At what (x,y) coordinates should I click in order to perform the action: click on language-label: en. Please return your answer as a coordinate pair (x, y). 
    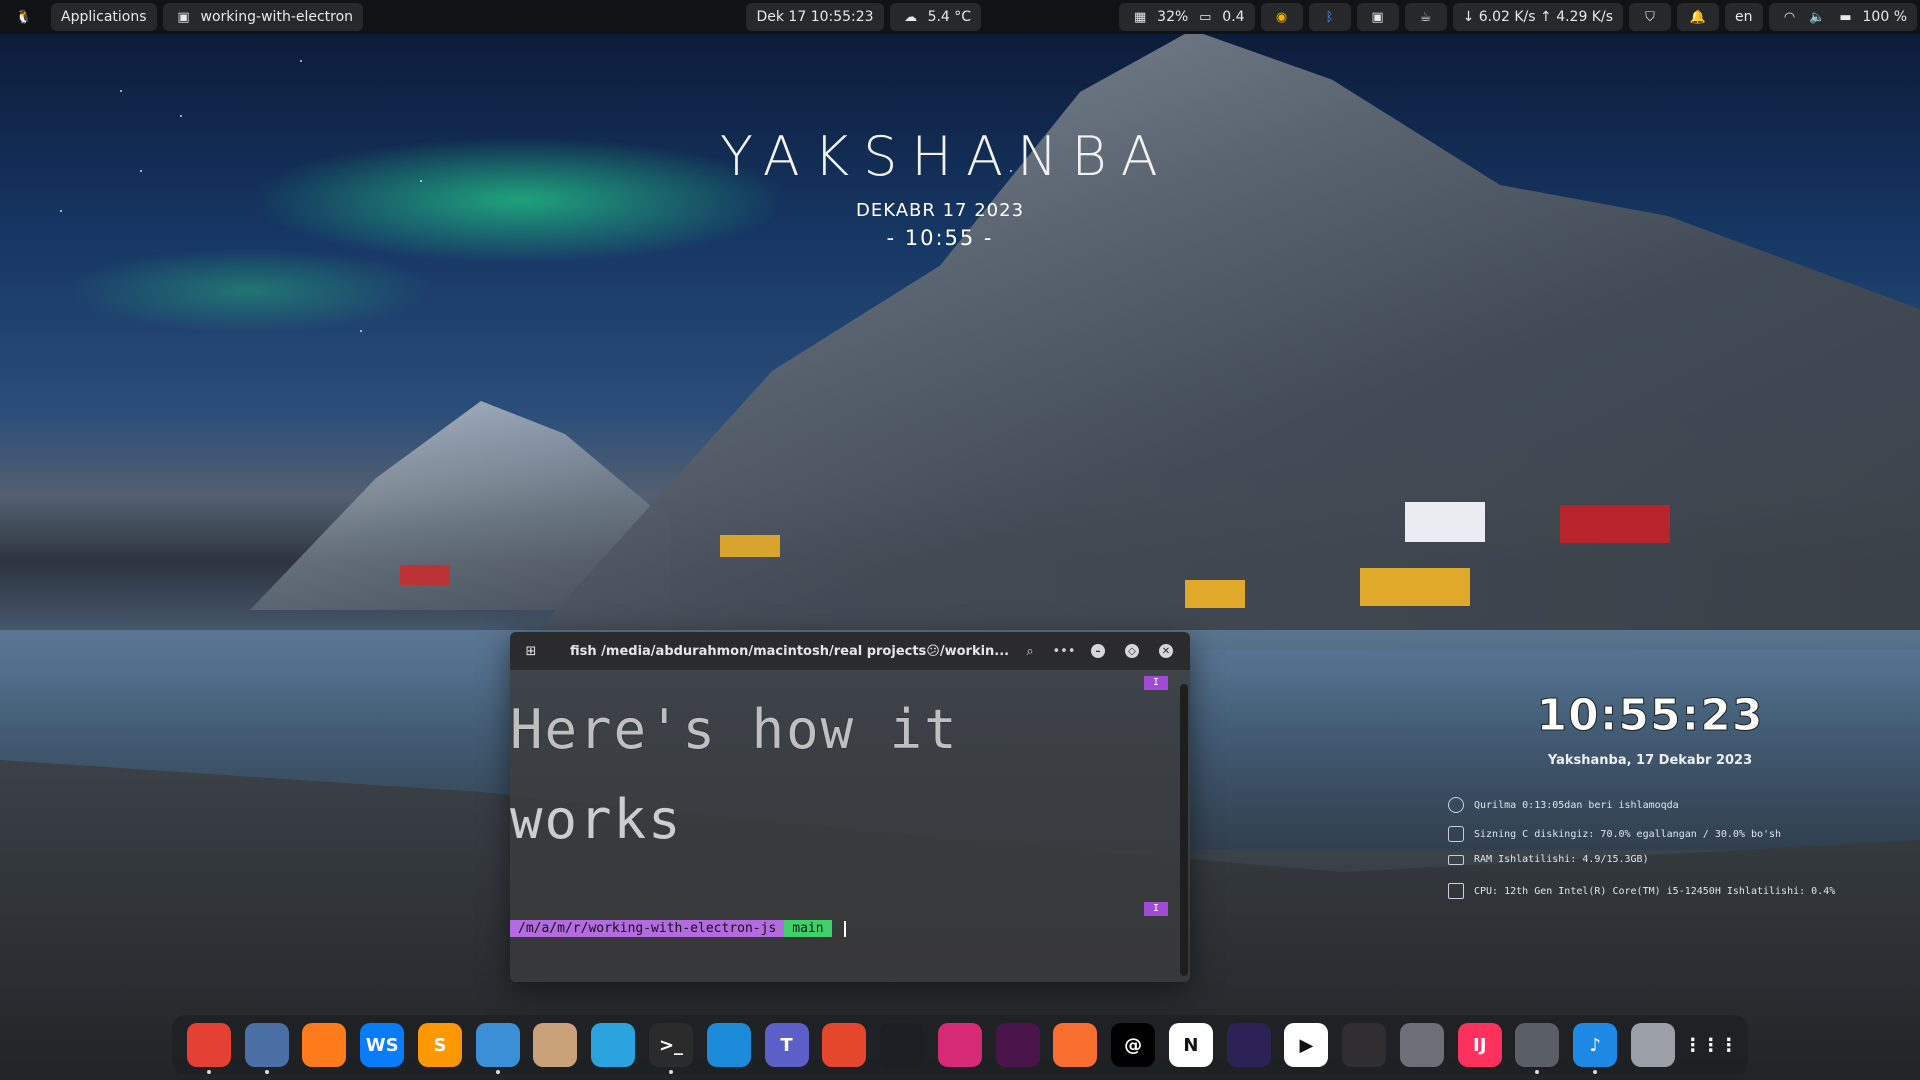
    Looking at the image, I should click on (1744, 17).